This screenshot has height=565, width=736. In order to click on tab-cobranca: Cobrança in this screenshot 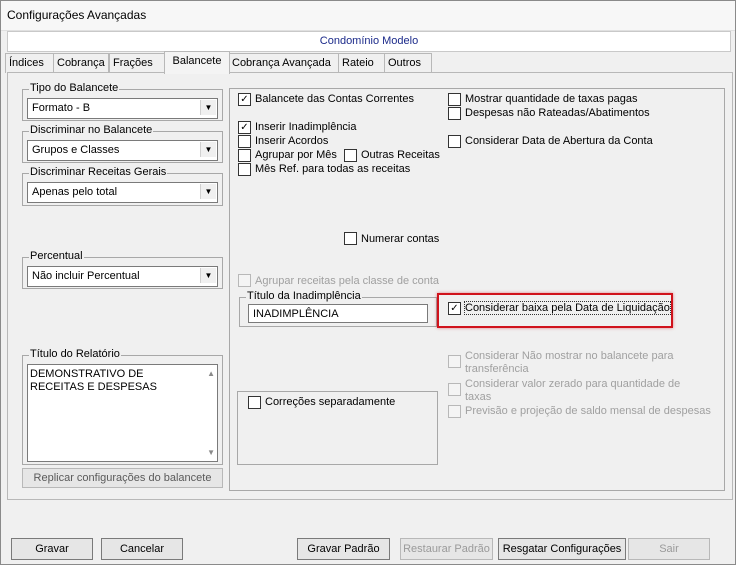, I will do `click(81, 63)`.